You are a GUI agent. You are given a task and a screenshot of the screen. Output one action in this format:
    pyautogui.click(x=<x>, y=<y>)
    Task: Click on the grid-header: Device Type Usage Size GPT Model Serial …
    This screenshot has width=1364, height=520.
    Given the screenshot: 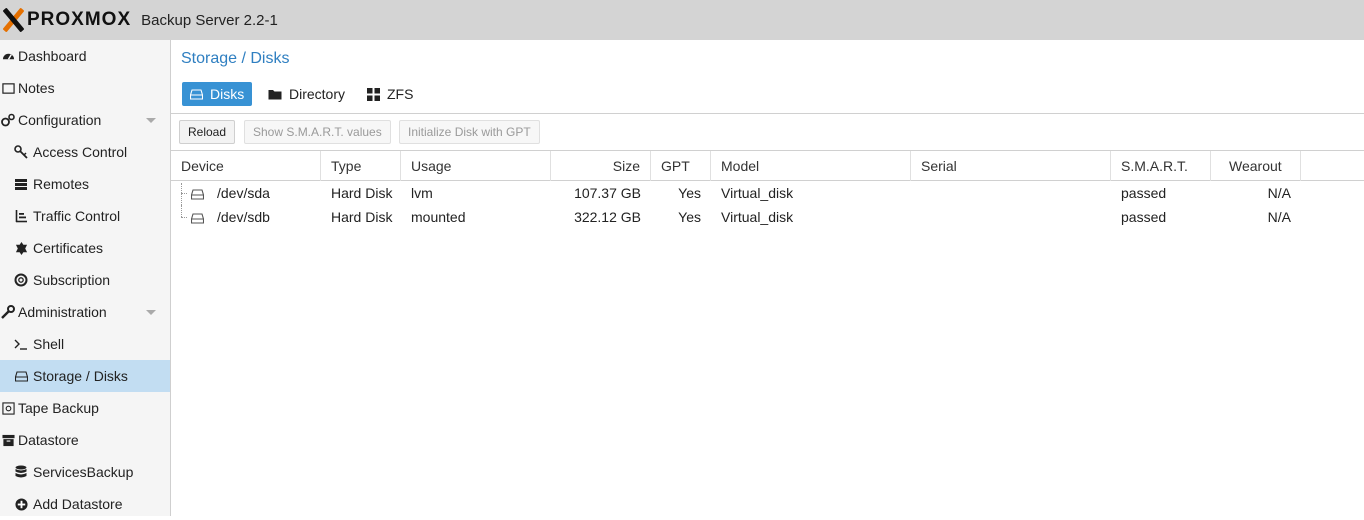 What is the action you would take?
    pyautogui.click(x=767, y=166)
    